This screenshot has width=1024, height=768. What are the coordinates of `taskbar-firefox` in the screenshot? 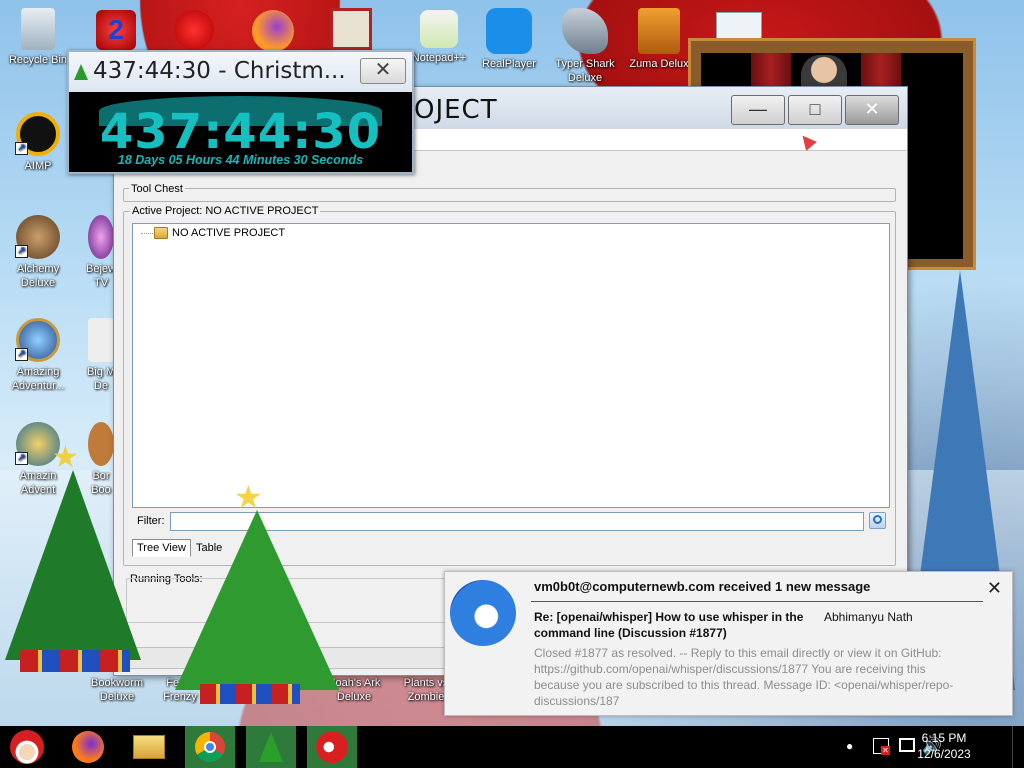 It's located at (88, 747).